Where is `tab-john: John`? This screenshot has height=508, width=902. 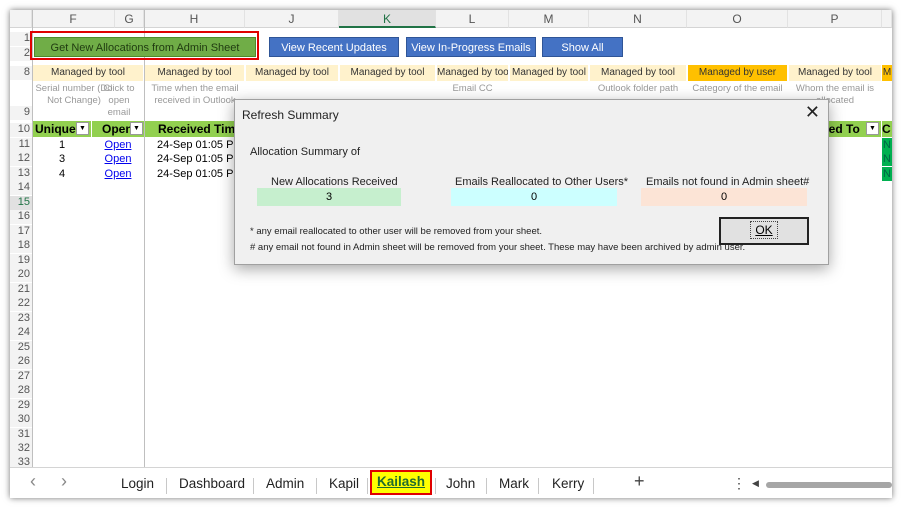
tab-john: John is located at coordinates (460, 483).